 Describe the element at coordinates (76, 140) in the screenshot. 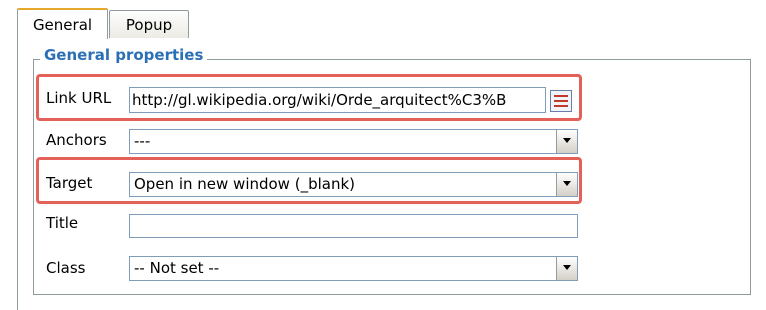

I see `anchors-label: Anchors` at that location.